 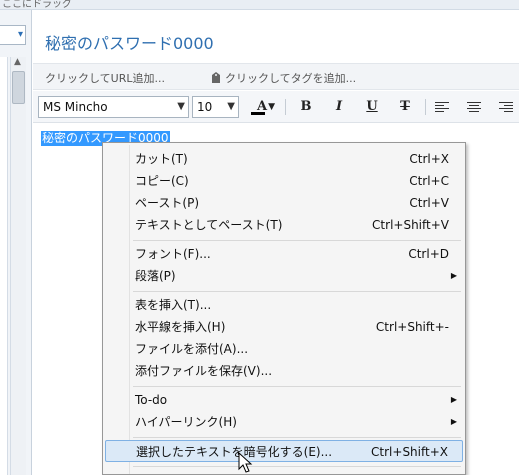 I want to click on menu-item-shortcut: Ctrl+D, so click(x=428, y=254).